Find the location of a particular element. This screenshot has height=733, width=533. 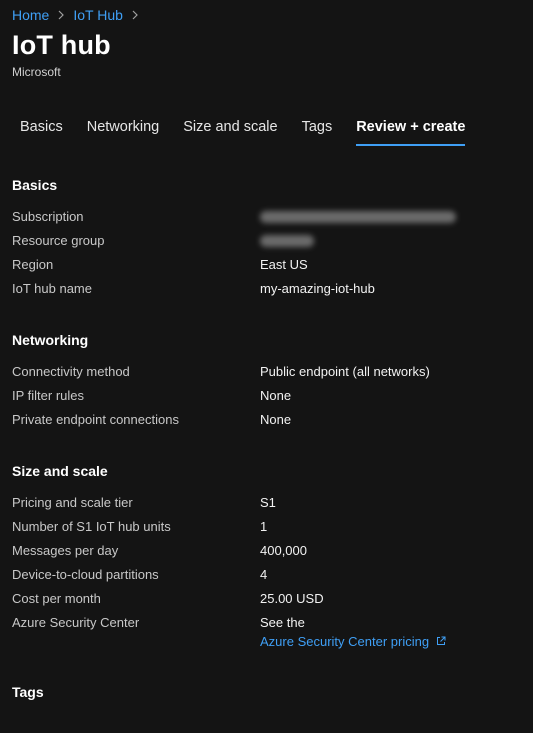

row-label: IoT hub name is located at coordinates (52, 288).